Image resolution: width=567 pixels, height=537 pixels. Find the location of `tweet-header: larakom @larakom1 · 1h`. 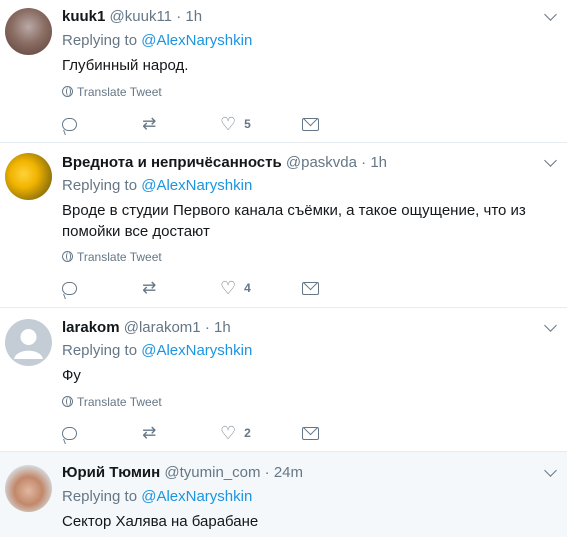

tweet-header: larakom @larakom1 · 1h is located at coordinates (146, 327).